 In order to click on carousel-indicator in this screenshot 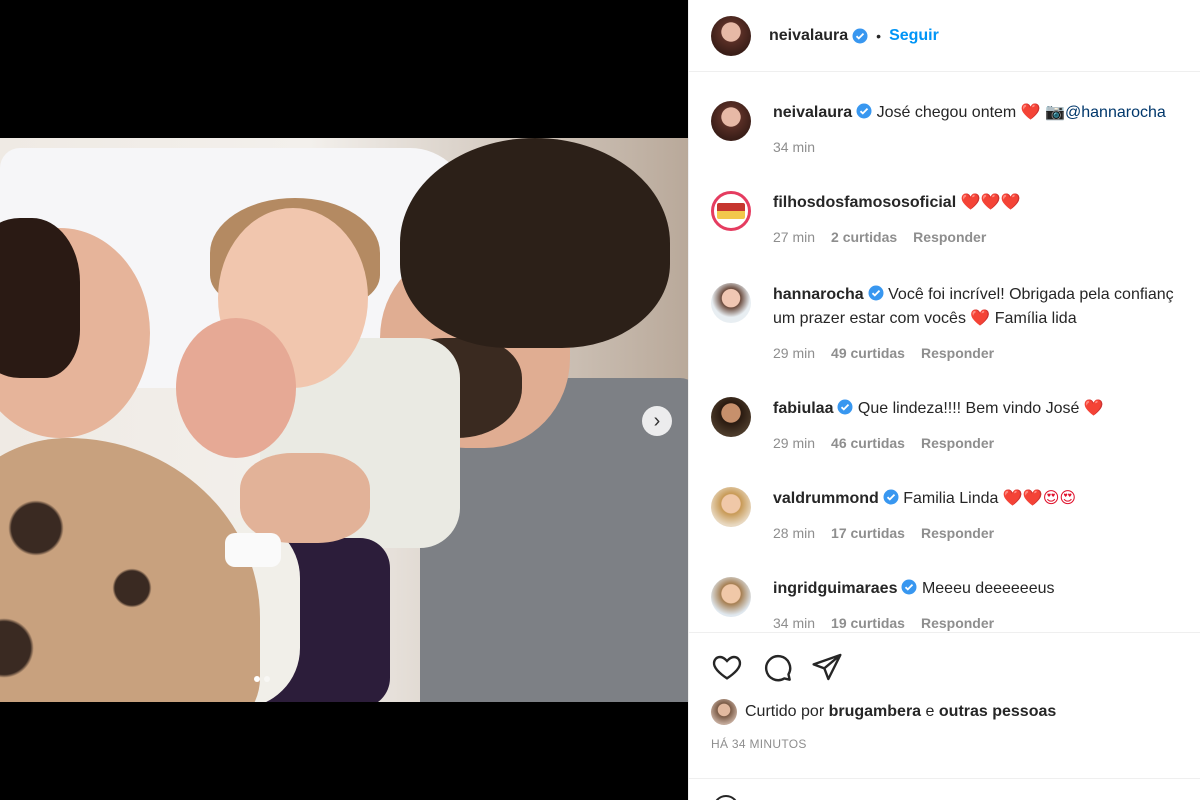, I will do `click(262, 679)`.